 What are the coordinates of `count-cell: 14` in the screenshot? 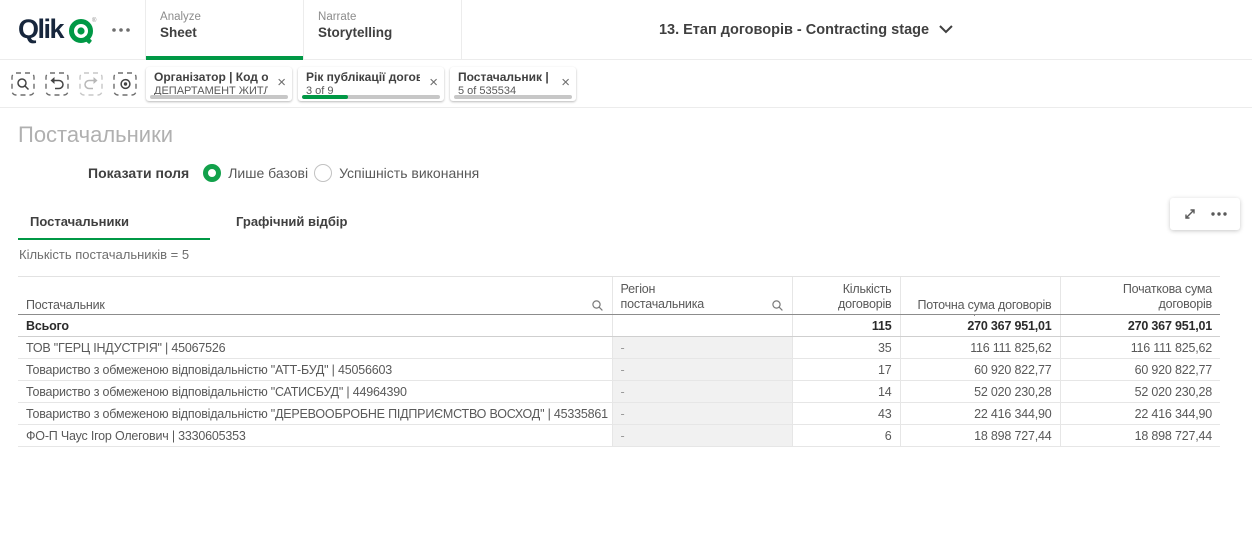 It's located at (845, 391).